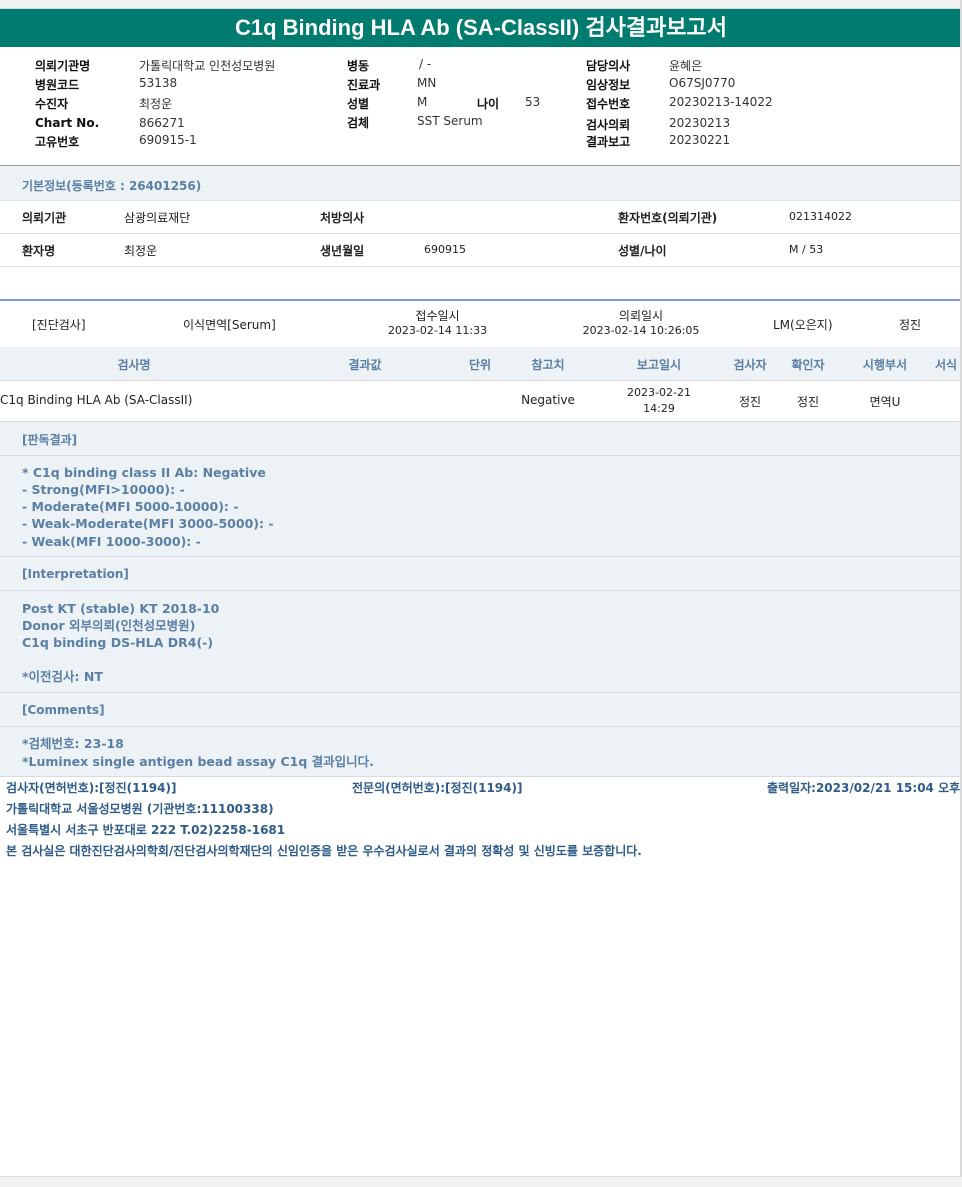 Image resolution: width=962 pixels, height=1187 pixels. I want to click on column-header-result: 결과값, so click(365, 365).